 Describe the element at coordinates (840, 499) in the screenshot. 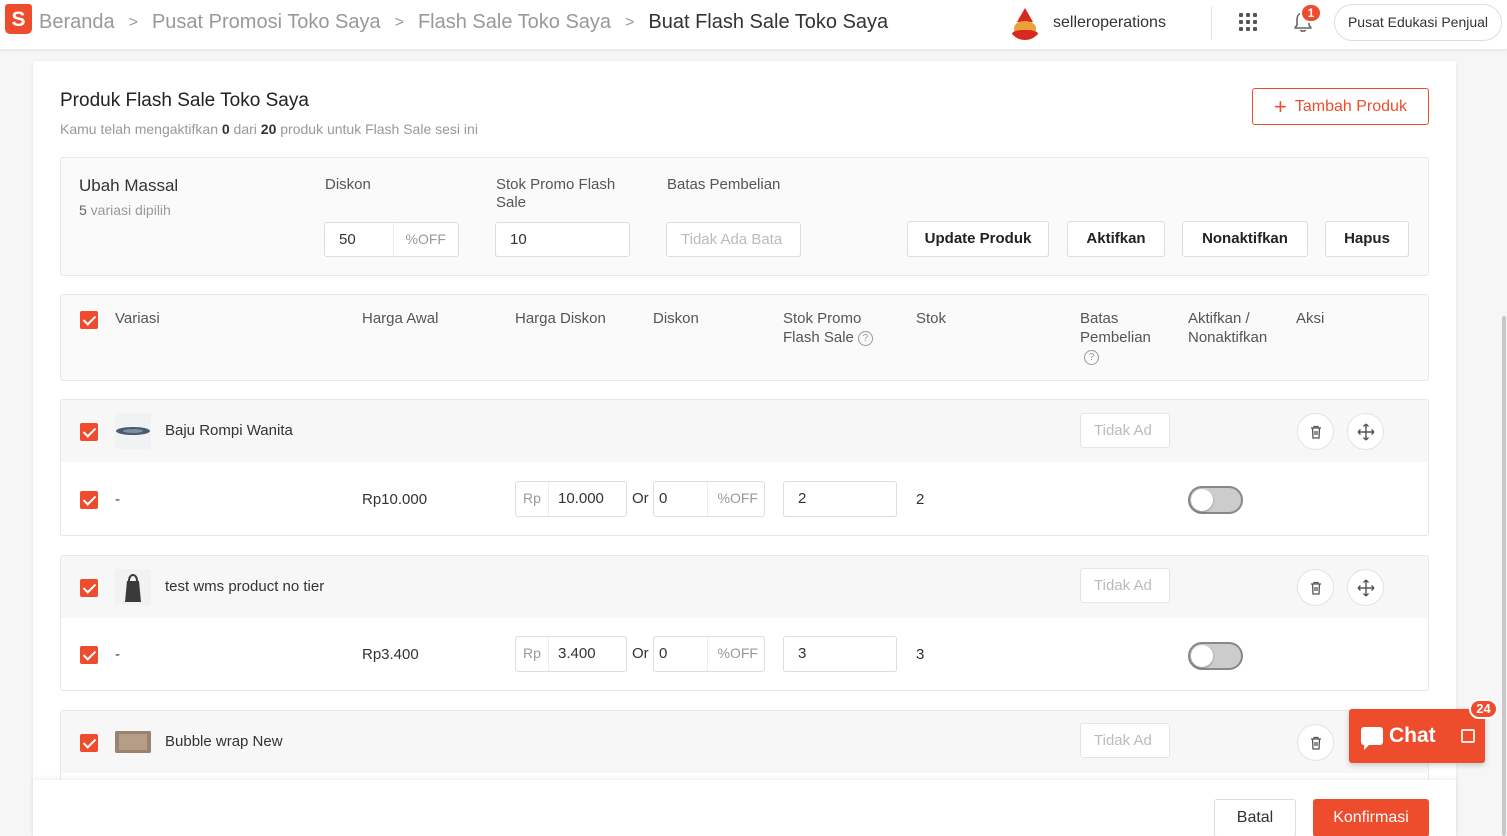

I see `promo-stock-input: 2` at that location.